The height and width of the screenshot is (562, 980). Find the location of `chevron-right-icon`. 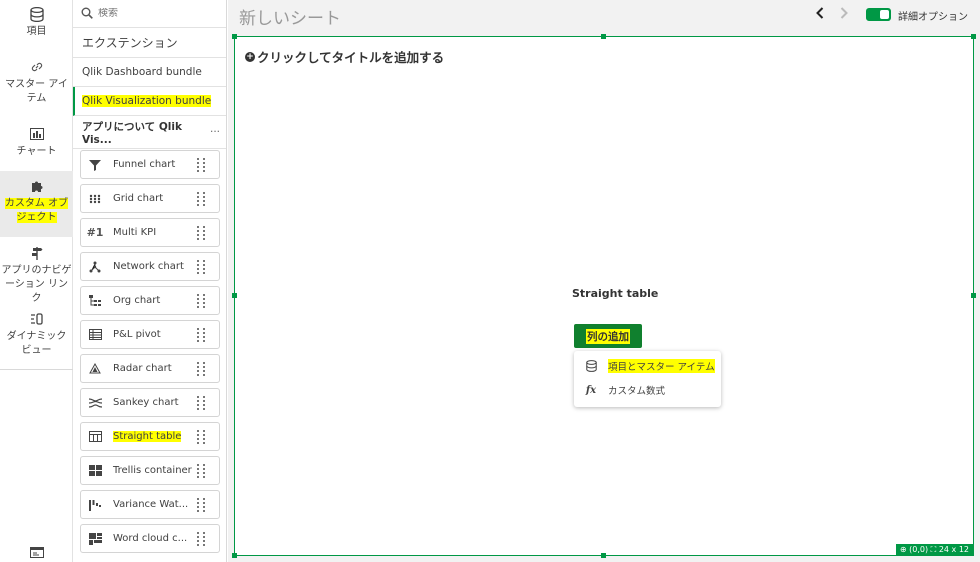

chevron-right-icon is located at coordinates (844, 15).